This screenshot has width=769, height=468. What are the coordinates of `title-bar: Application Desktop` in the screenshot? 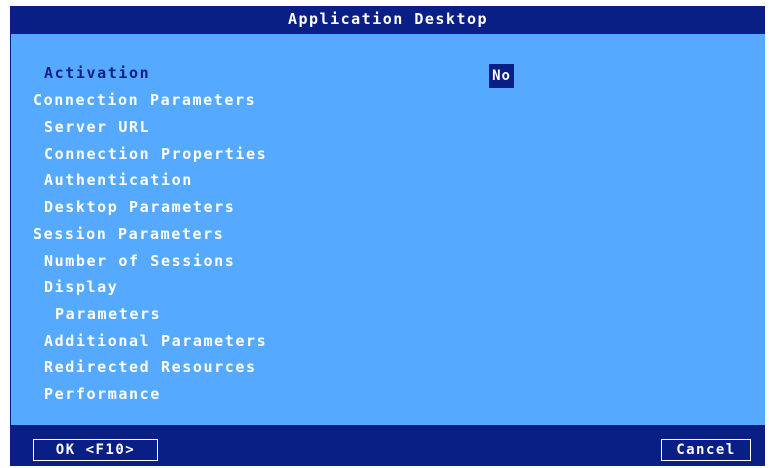 It's located at (388, 20).